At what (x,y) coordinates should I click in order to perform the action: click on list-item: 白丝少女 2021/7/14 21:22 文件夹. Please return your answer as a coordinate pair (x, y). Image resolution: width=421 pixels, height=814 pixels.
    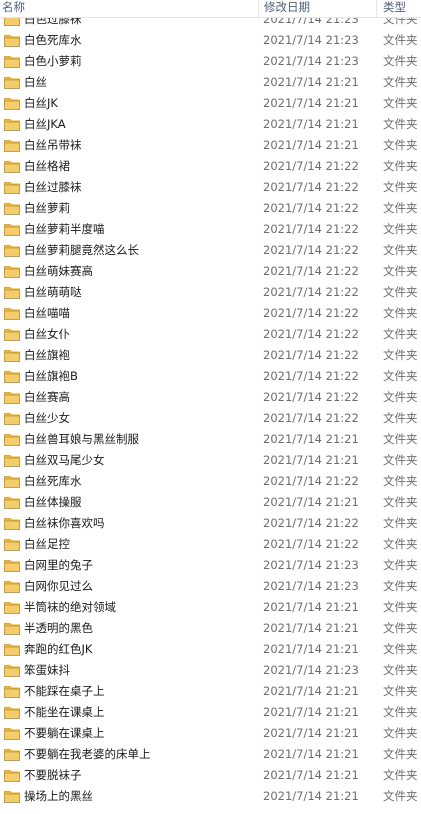
    Looking at the image, I should click on (210, 418).